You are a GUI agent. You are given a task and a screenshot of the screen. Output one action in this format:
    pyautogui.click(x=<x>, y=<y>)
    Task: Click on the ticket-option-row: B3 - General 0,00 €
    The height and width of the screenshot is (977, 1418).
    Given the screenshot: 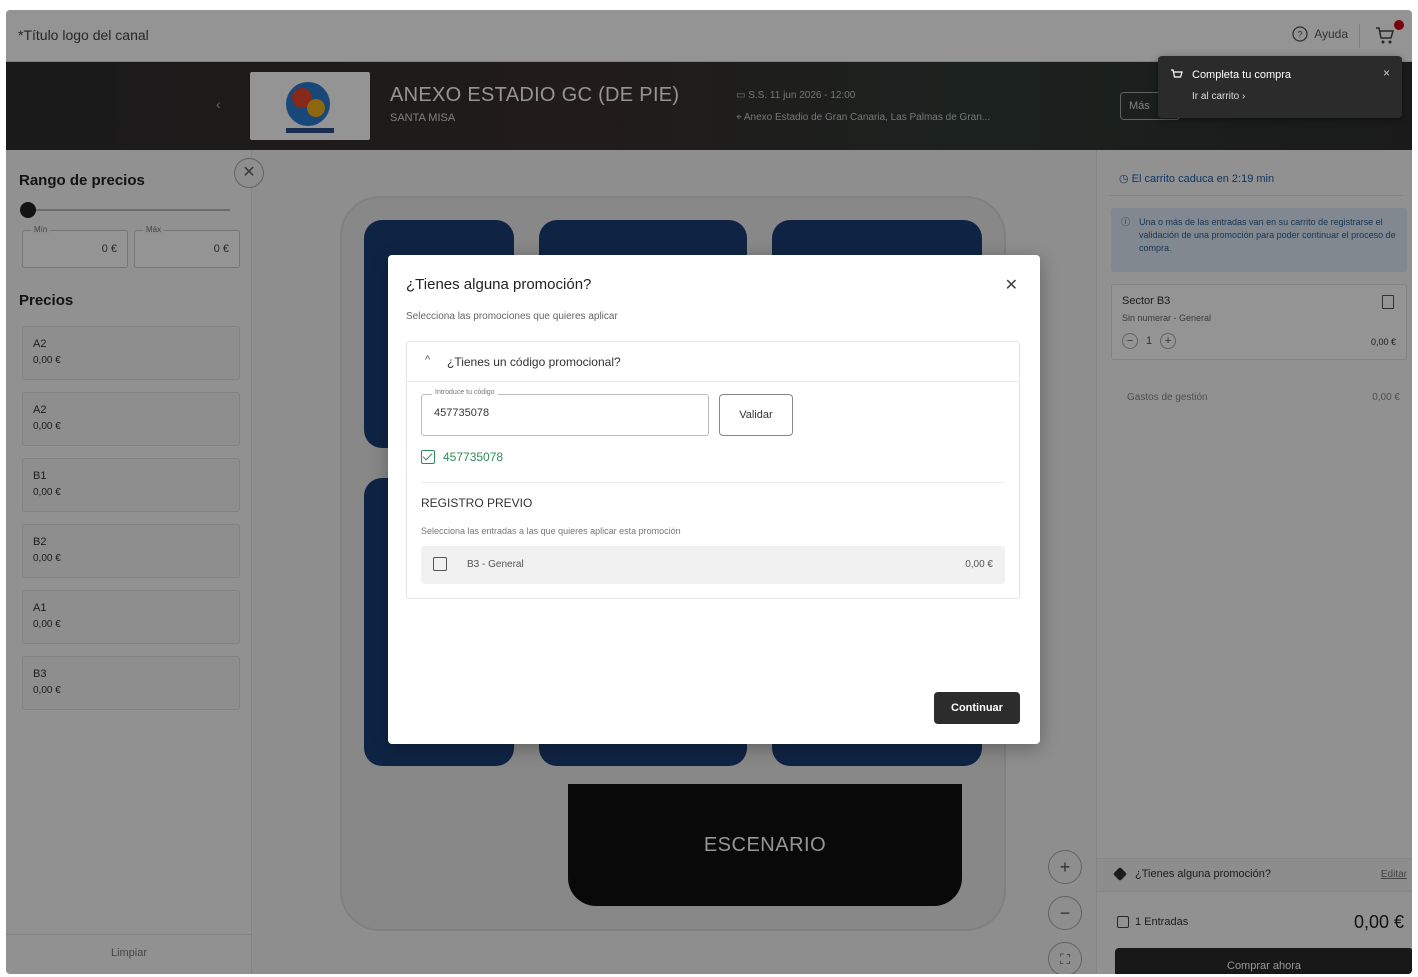 What is the action you would take?
    pyautogui.click(x=713, y=565)
    